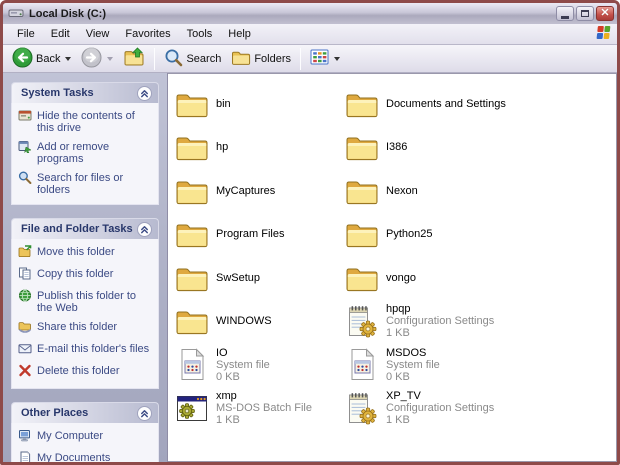  What do you see at coordinates (41, 59) in the screenshot?
I see `back-button: Back` at bounding box center [41, 59].